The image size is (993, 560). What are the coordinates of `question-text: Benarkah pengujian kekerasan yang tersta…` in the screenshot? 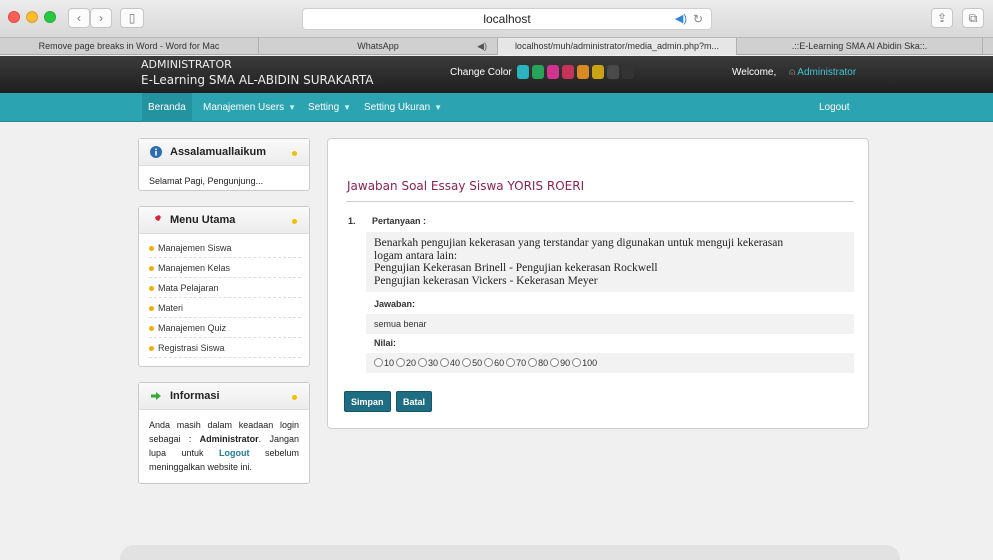 It's located at (610, 262).